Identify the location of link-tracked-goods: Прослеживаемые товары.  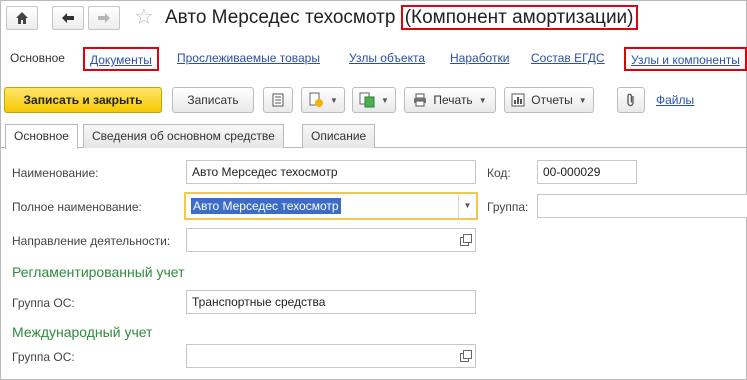
(248, 59).